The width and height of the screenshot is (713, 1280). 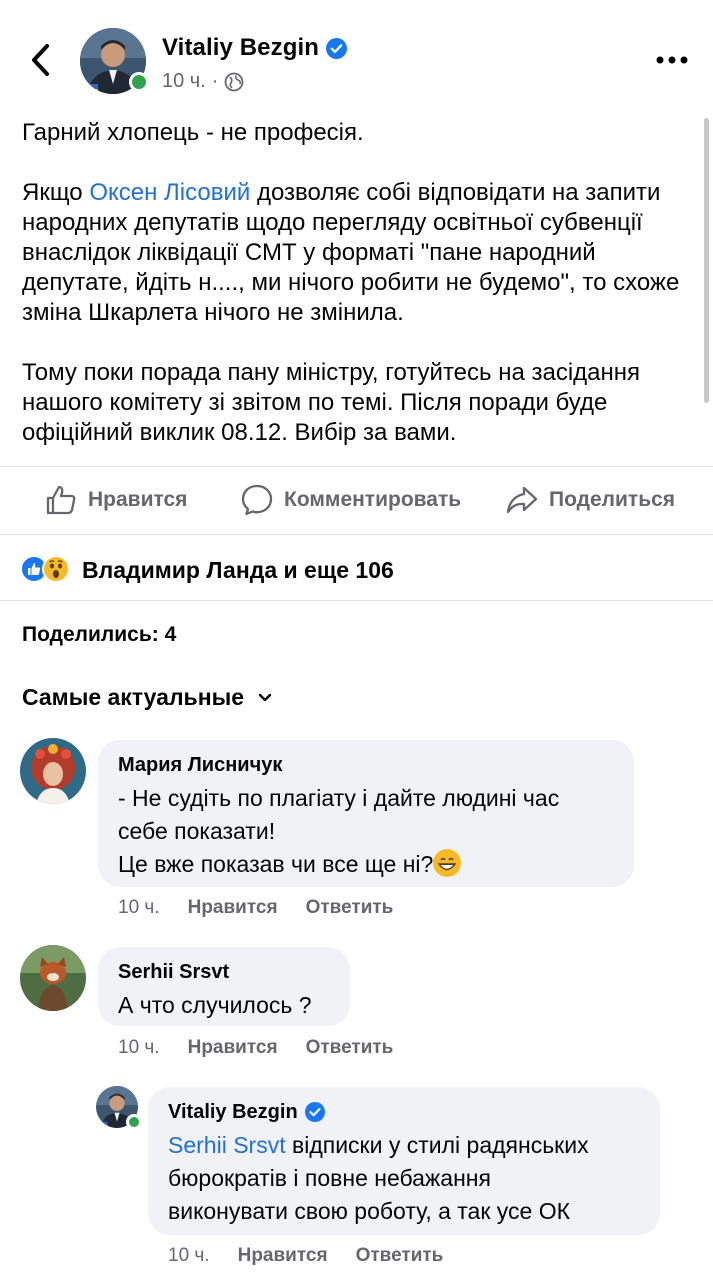 I want to click on post-meta: 10 ч. ·, so click(x=203, y=81).